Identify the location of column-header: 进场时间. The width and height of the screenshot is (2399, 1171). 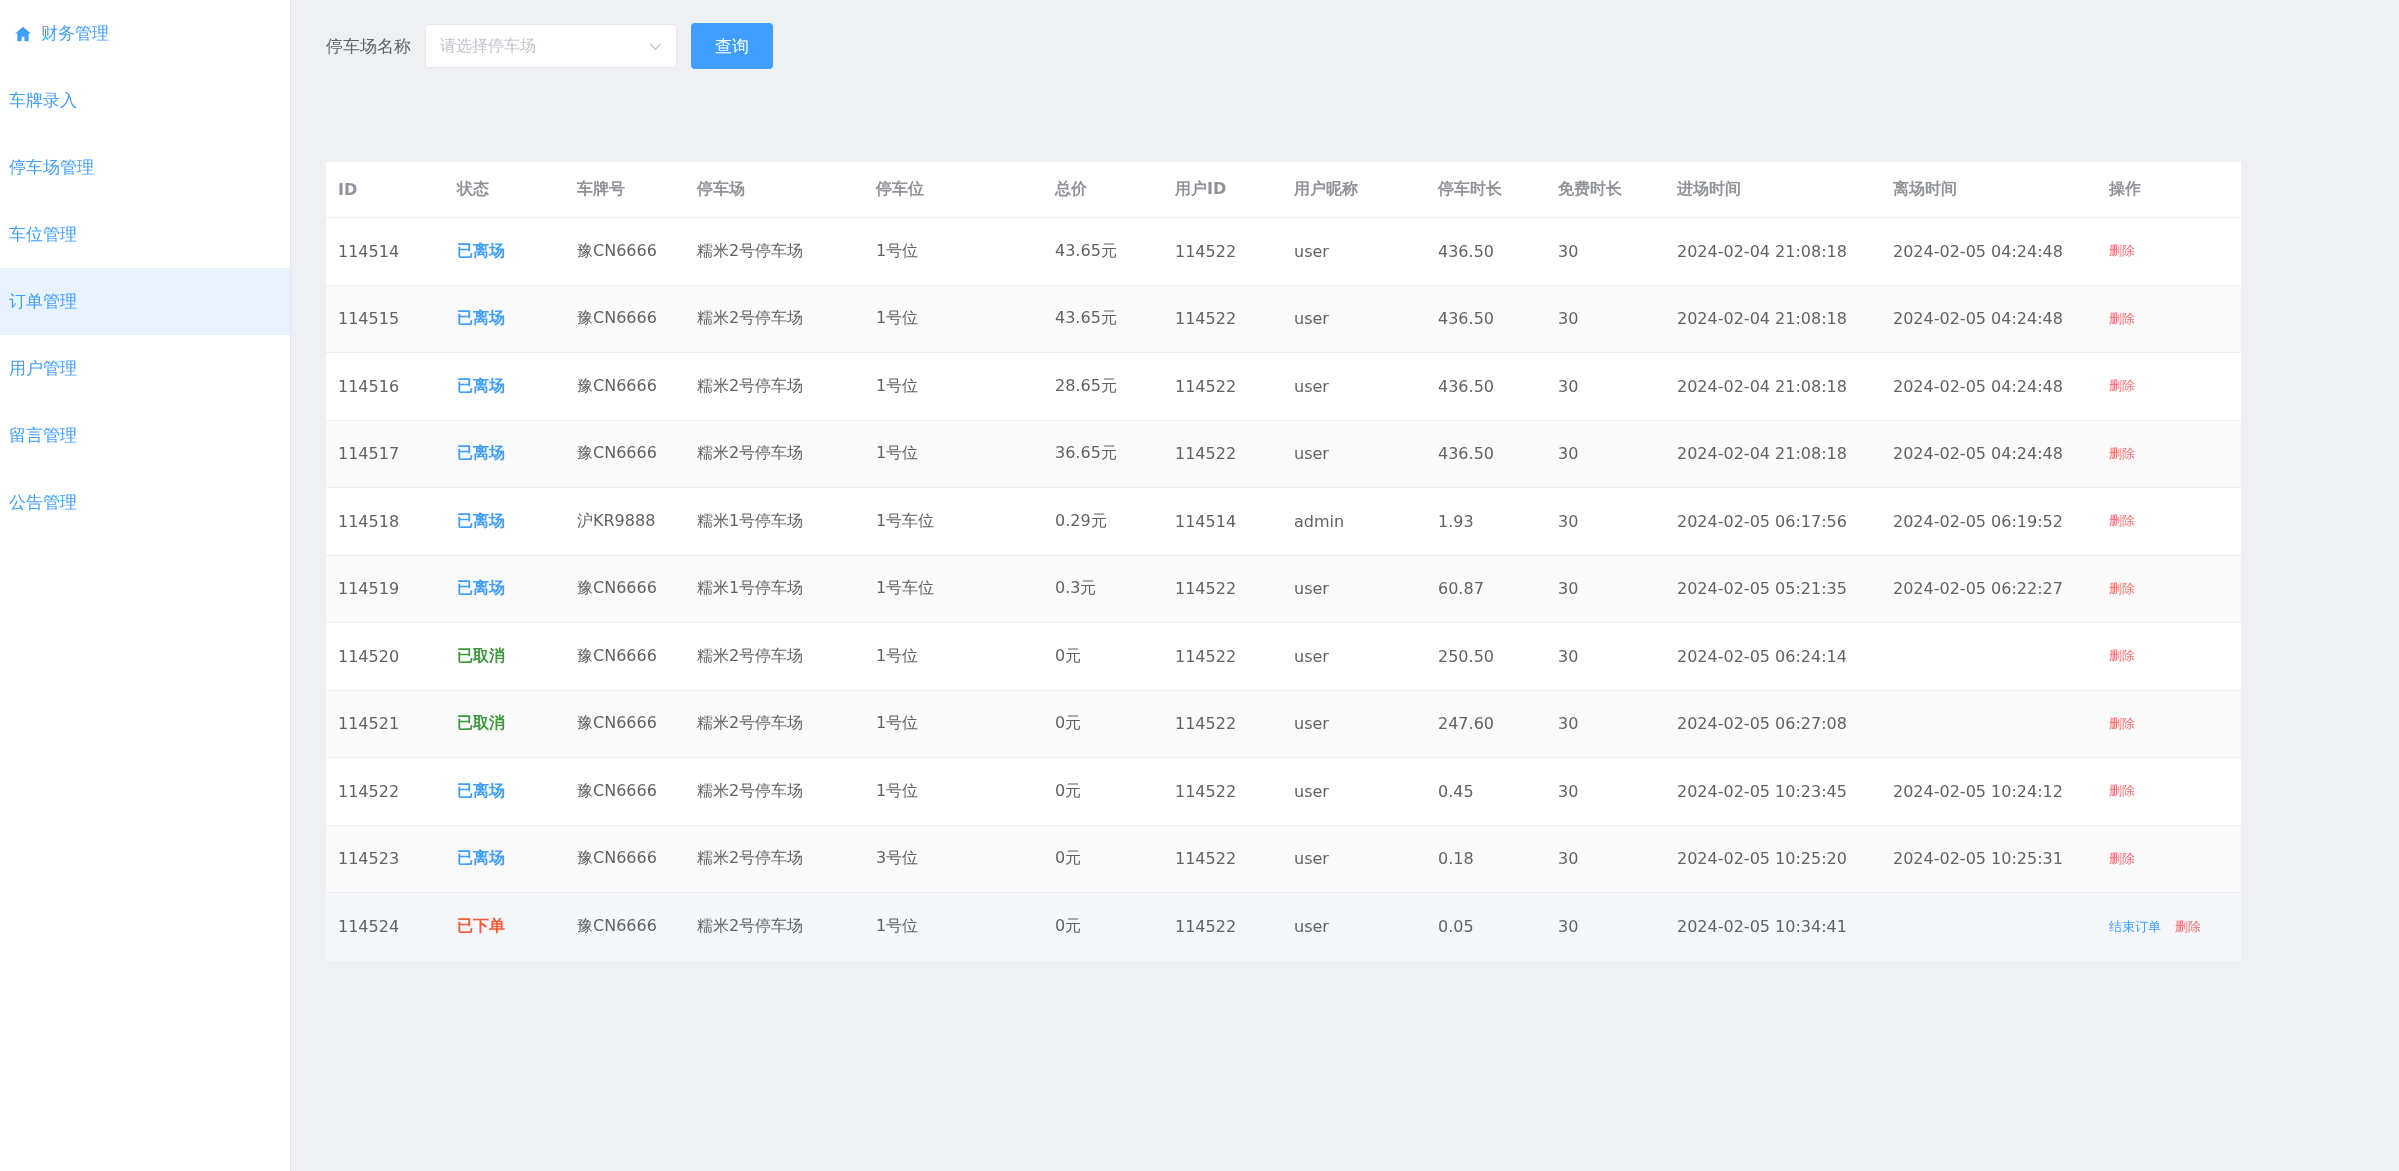
(1709, 189).